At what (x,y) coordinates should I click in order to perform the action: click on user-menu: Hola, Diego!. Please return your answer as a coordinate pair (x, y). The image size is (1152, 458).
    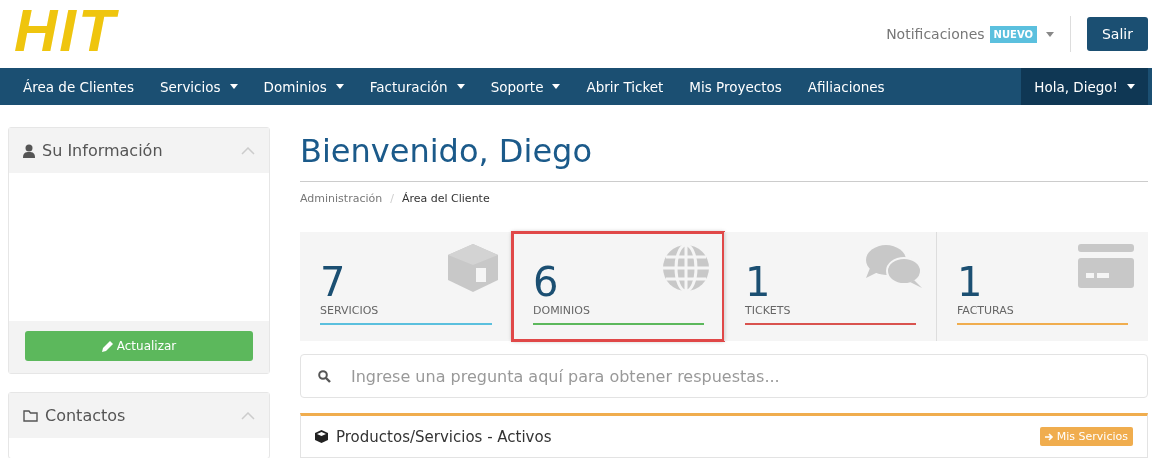
    Looking at the image, I should click on (1084, 86).